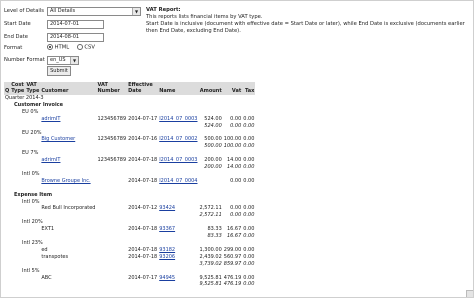 The width and height of the screenshot is (474, 298). I want to click on format-csv-radio, so click(79, 47).